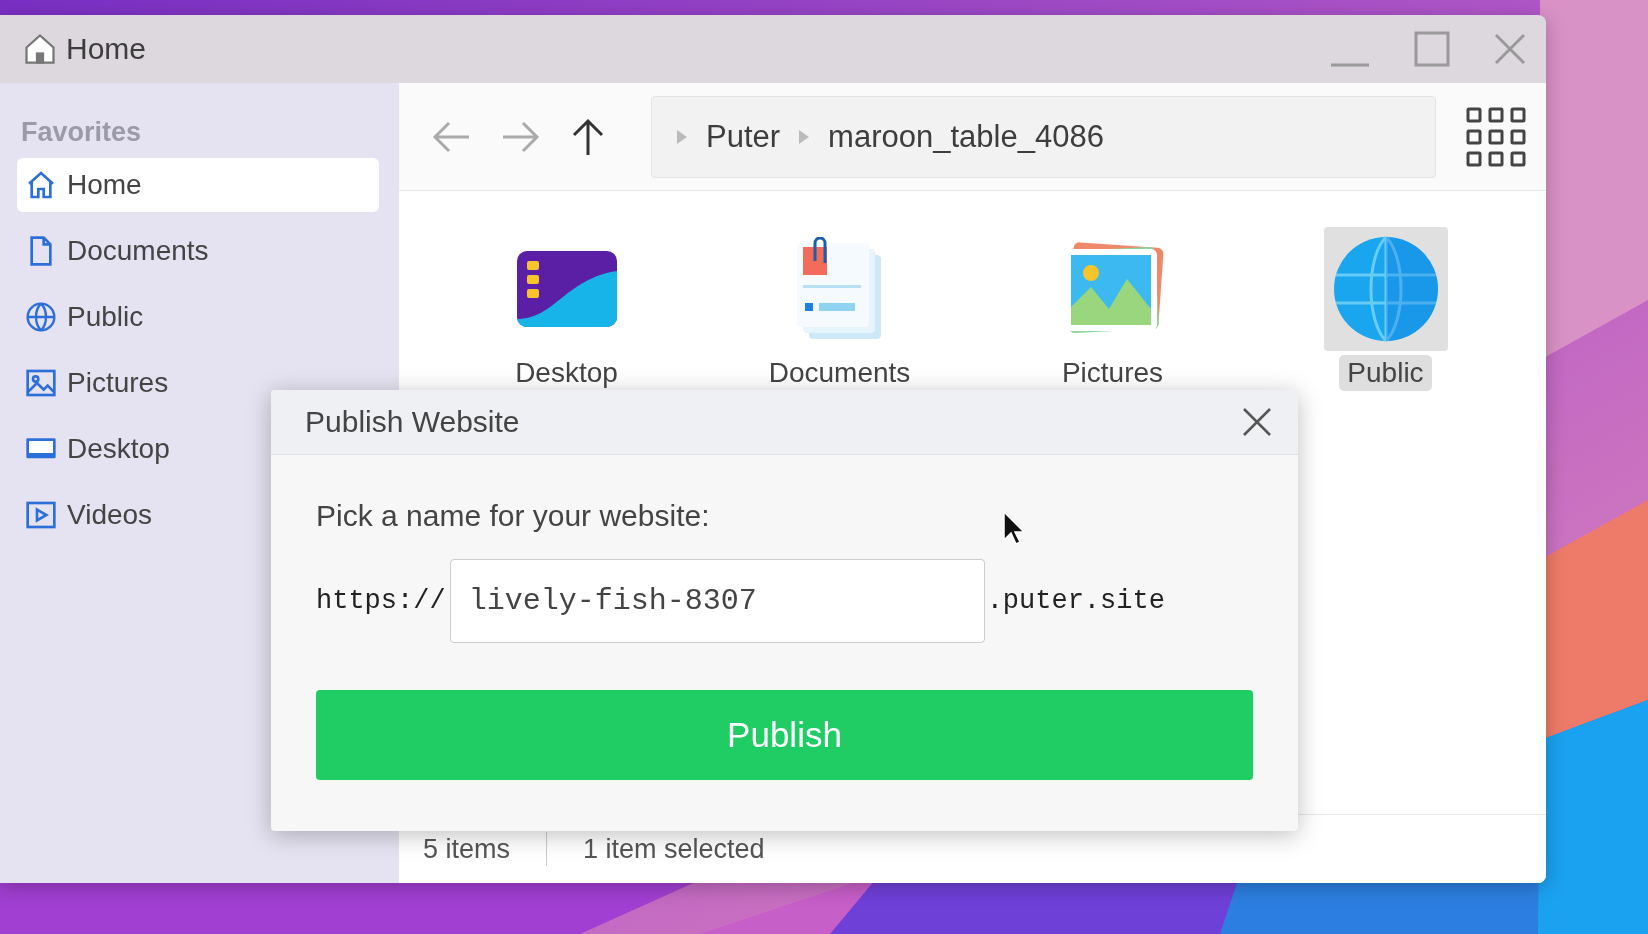  I want to click on picture-icon, so click(41, 383).